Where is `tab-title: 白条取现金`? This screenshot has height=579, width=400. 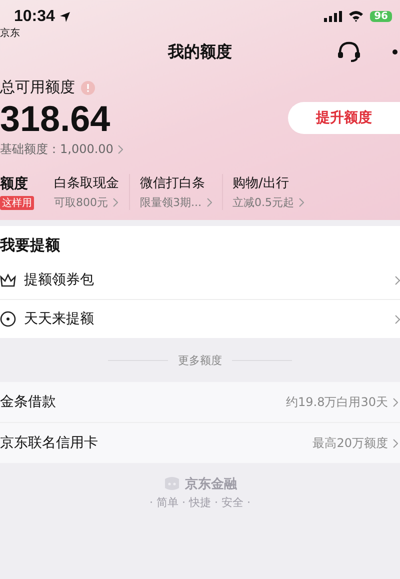 tab-title: 白条取现金 is located at coordinates (86, 183).